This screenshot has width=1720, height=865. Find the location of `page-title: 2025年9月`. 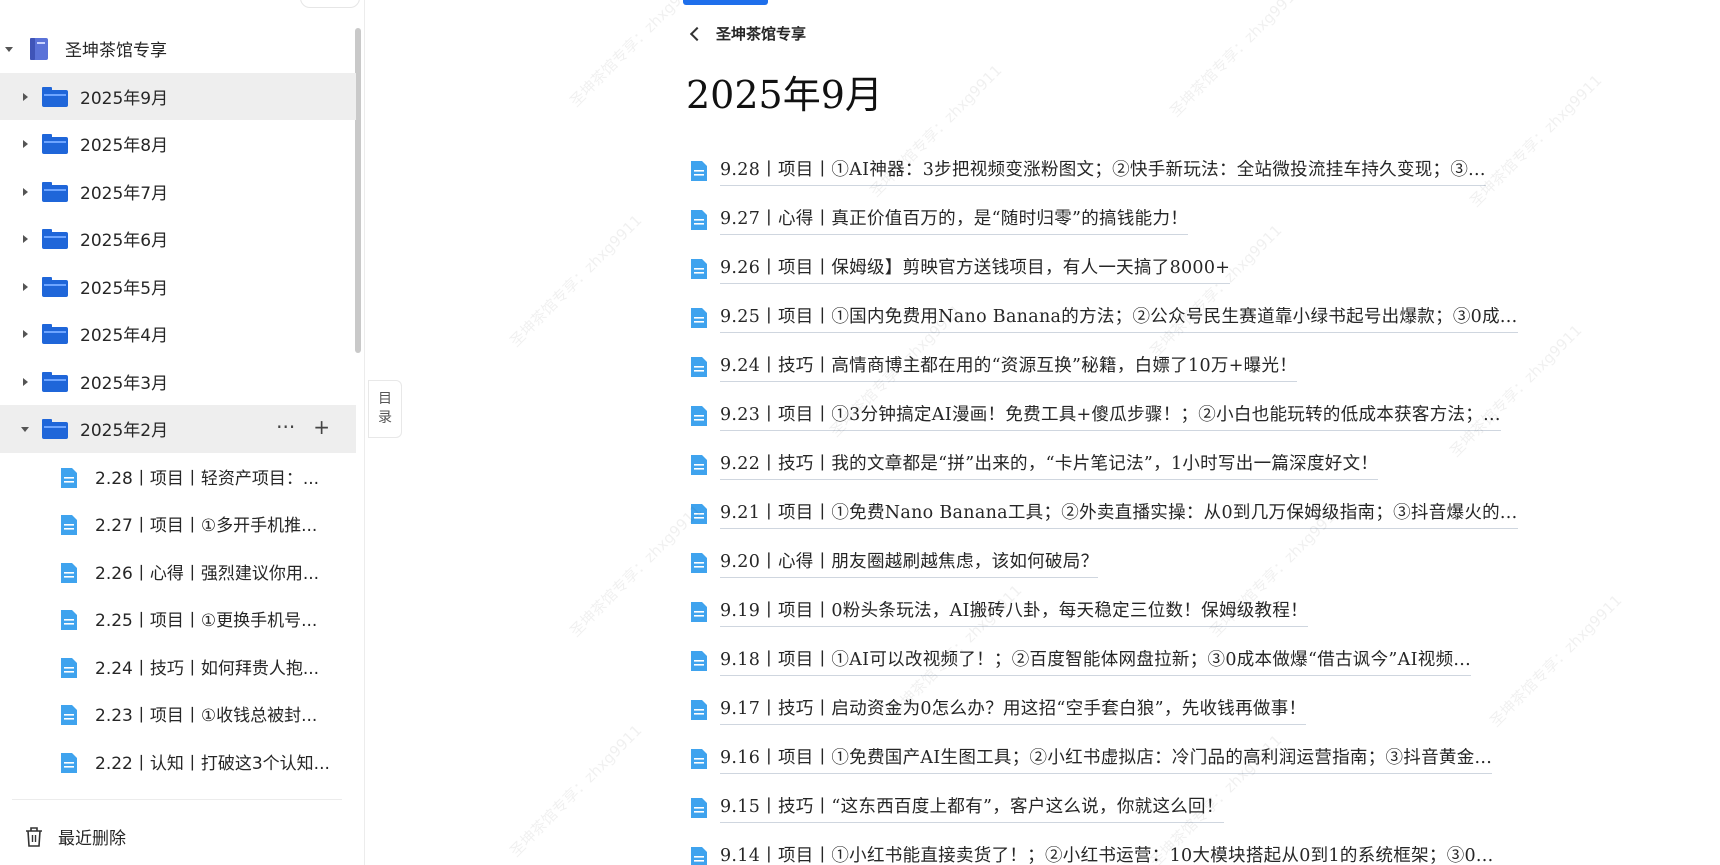

page-title: 2025年9月 is located at coordinates (784, 95).